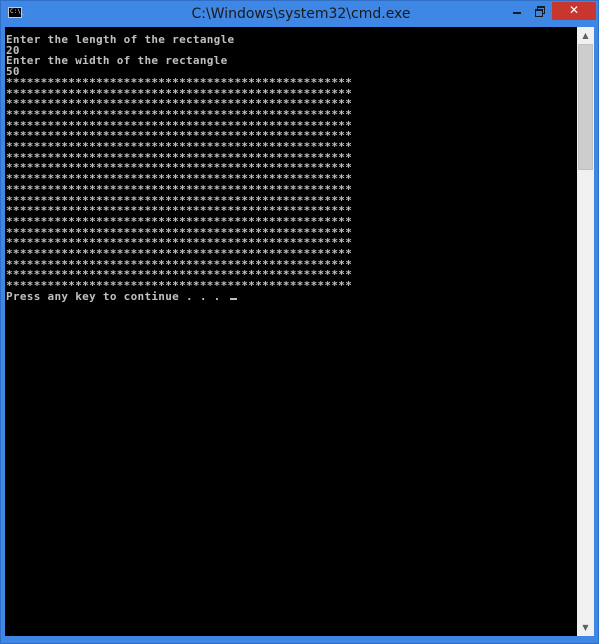 Image resolution: width=599 pixels, height=644 pixels. What do you see at coordinates (113, 296) in the screenshot?
I see `console-line: Press any key to continue . . .` at bounding box center [113, 296].